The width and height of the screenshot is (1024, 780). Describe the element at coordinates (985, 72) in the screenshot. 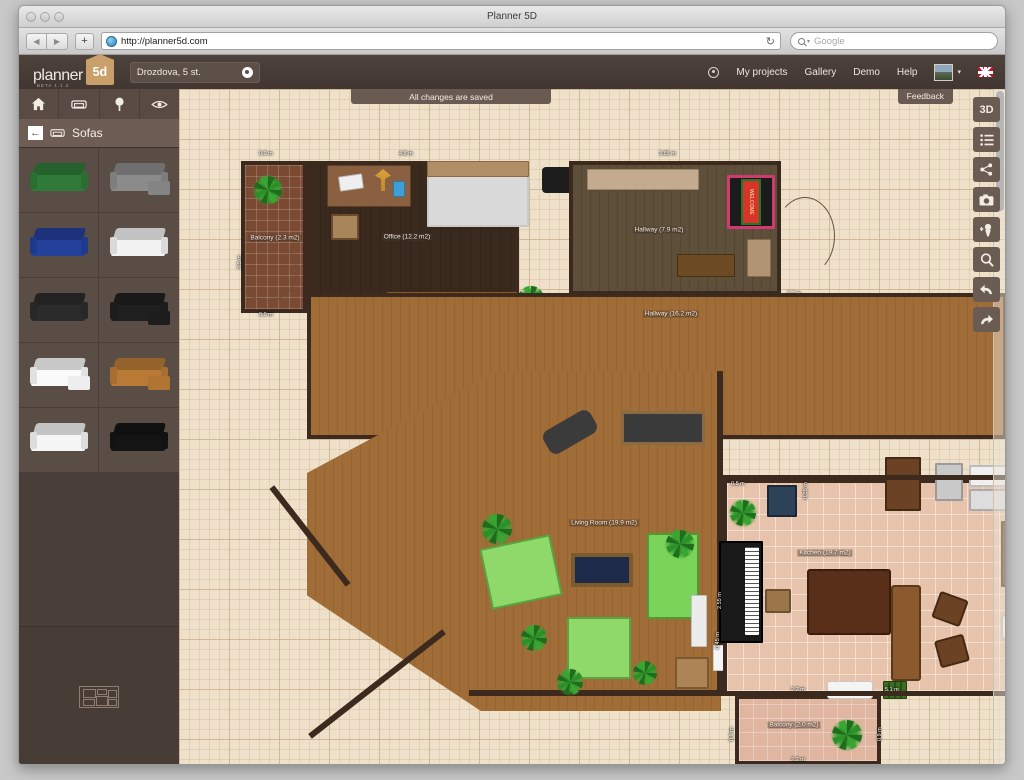

I see `uk-flag-icon` at that location.